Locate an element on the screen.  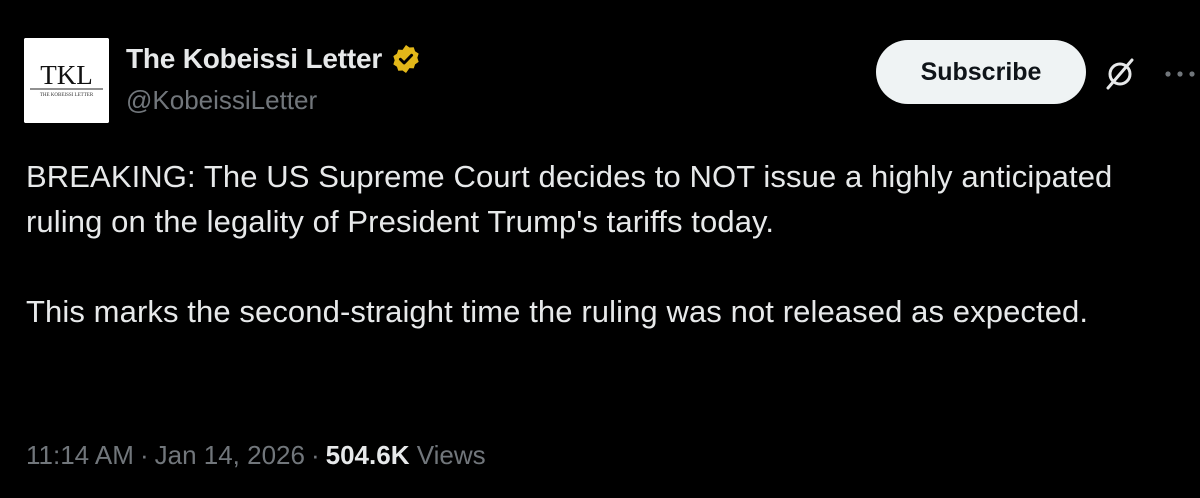
author-name-row: The Kobeissi Letter is located at coordinates (274, 59).